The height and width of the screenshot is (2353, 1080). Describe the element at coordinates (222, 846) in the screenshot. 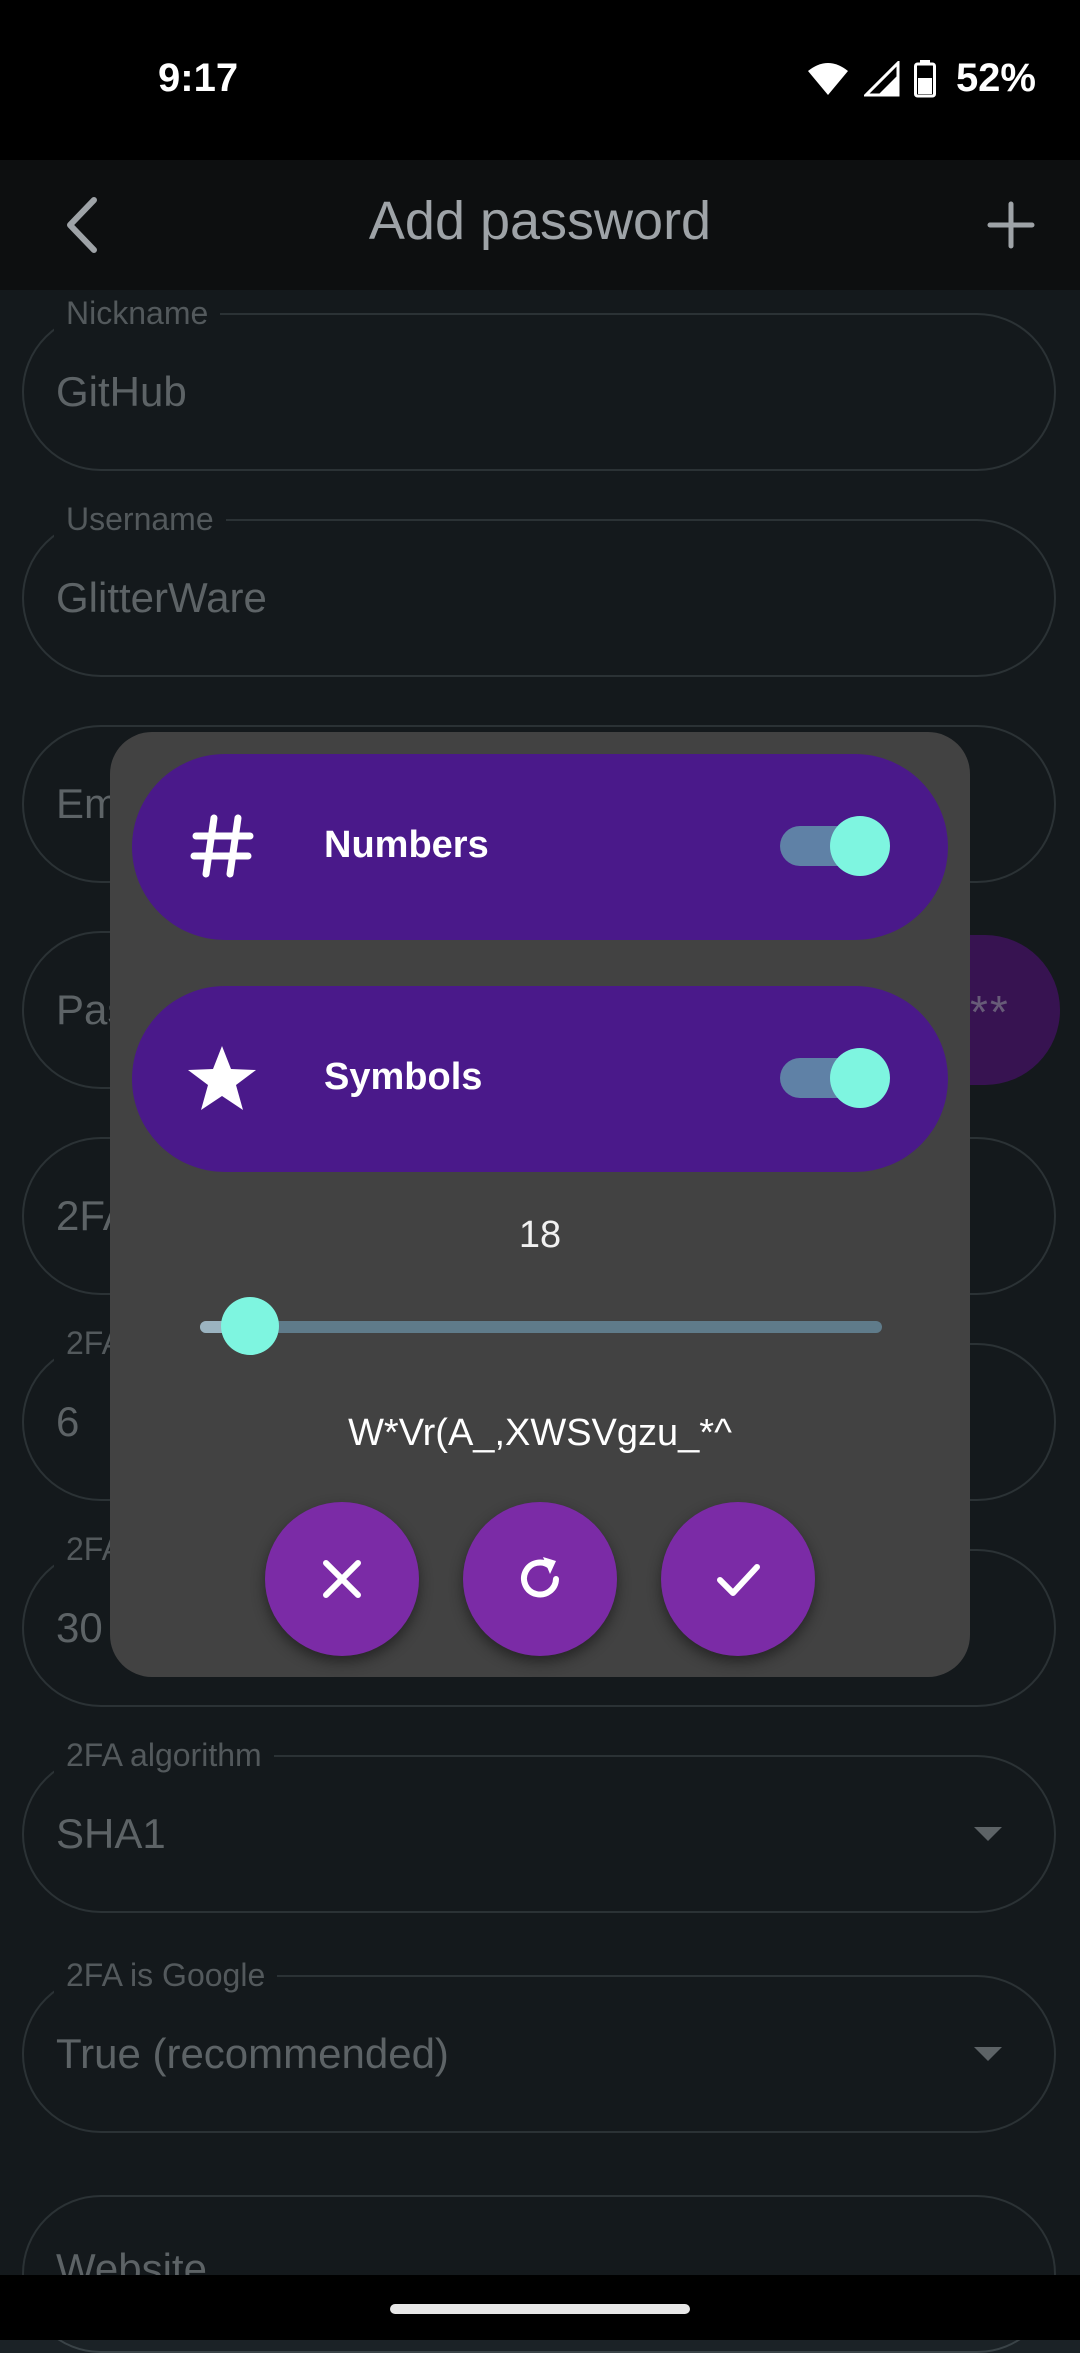

I see `hash-icon` at that location.